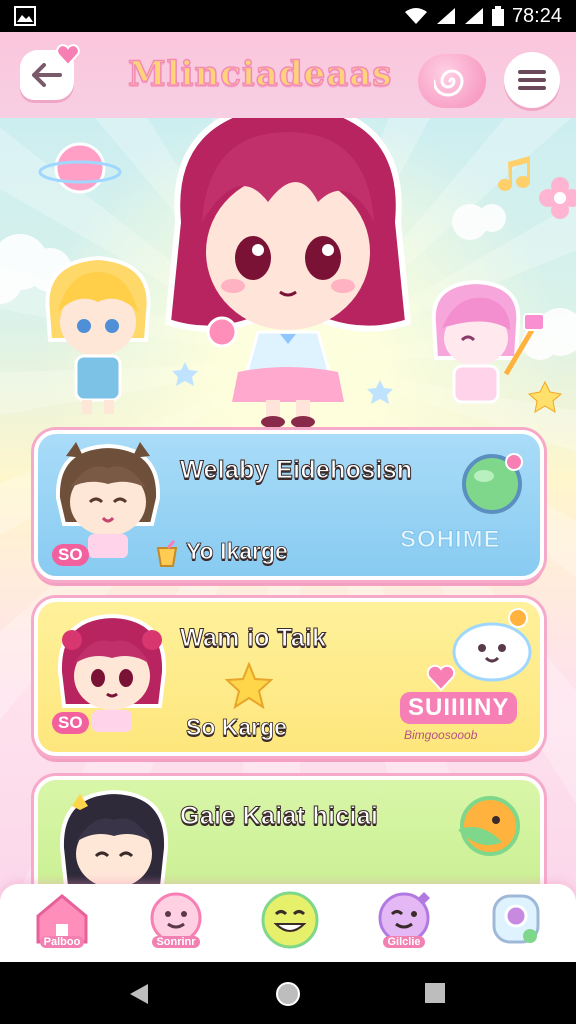 The width and height of the screenshot is (576, 1024). I want to click on drink-icon, so click(167, 554).